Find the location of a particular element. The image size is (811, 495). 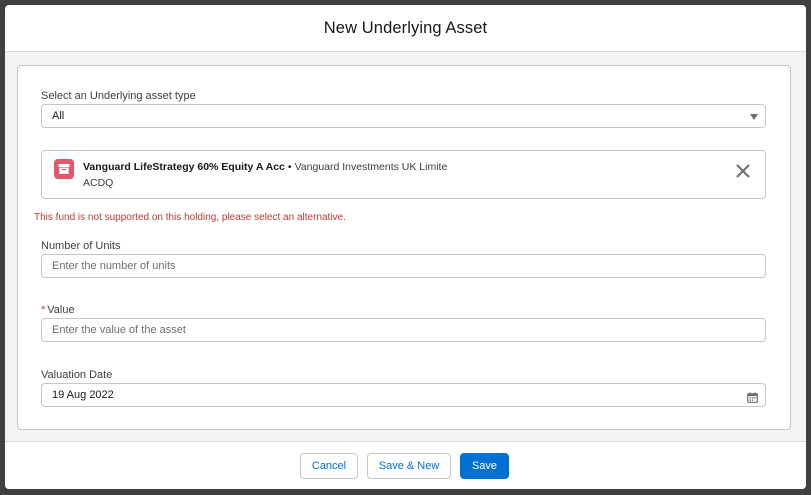

asset-type-value: All is located at coordinates (58, 116).